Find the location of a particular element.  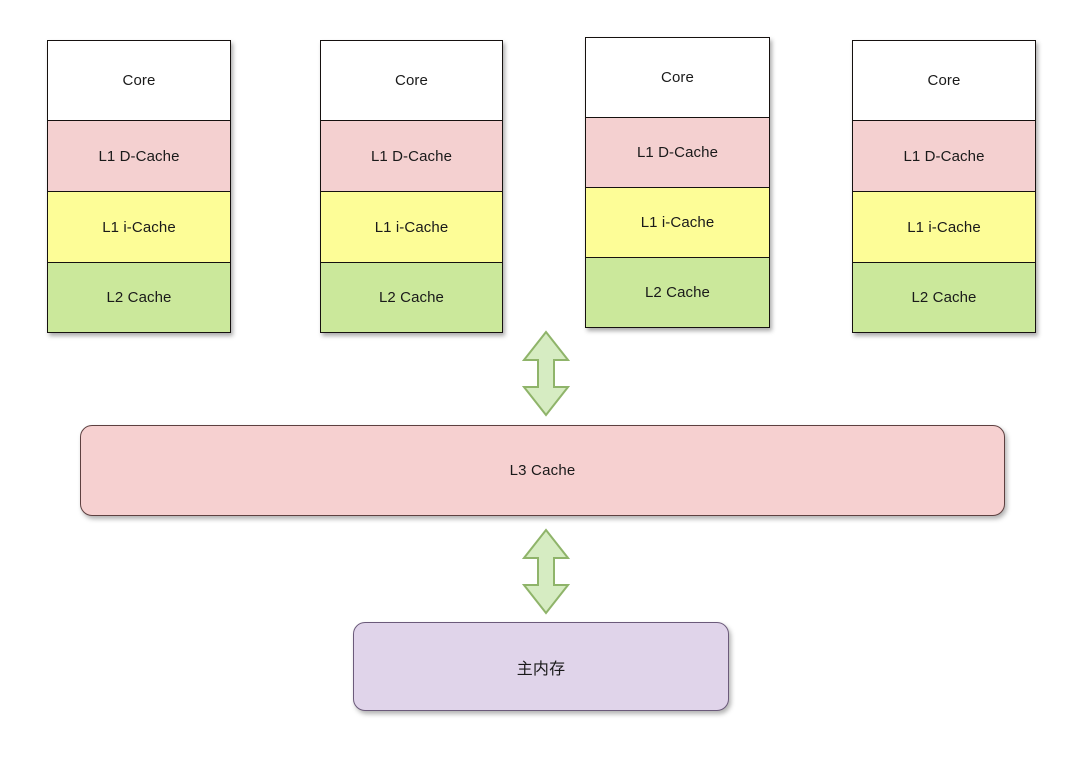

core-stack-4: Core L1 D-Cache L1 i-Cache L2 Cache is located at coordinates (944, 186).